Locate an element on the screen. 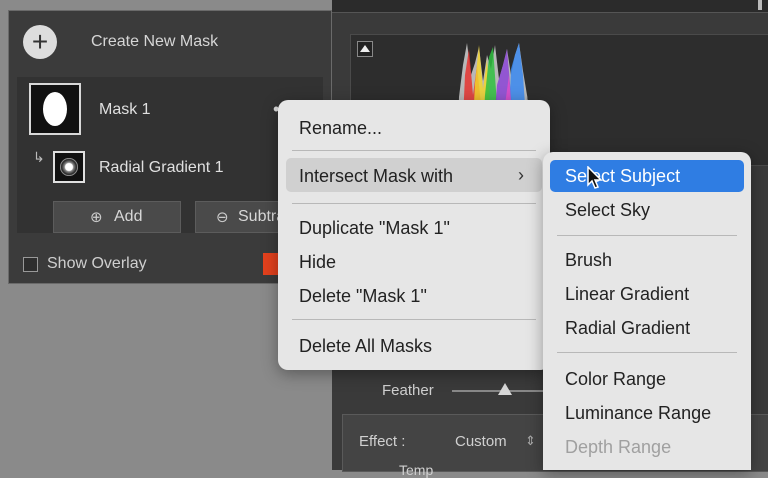 The height and width of the screenshot is (478, 768). menu-item-label: Hide is located at coordinates (318, 262).